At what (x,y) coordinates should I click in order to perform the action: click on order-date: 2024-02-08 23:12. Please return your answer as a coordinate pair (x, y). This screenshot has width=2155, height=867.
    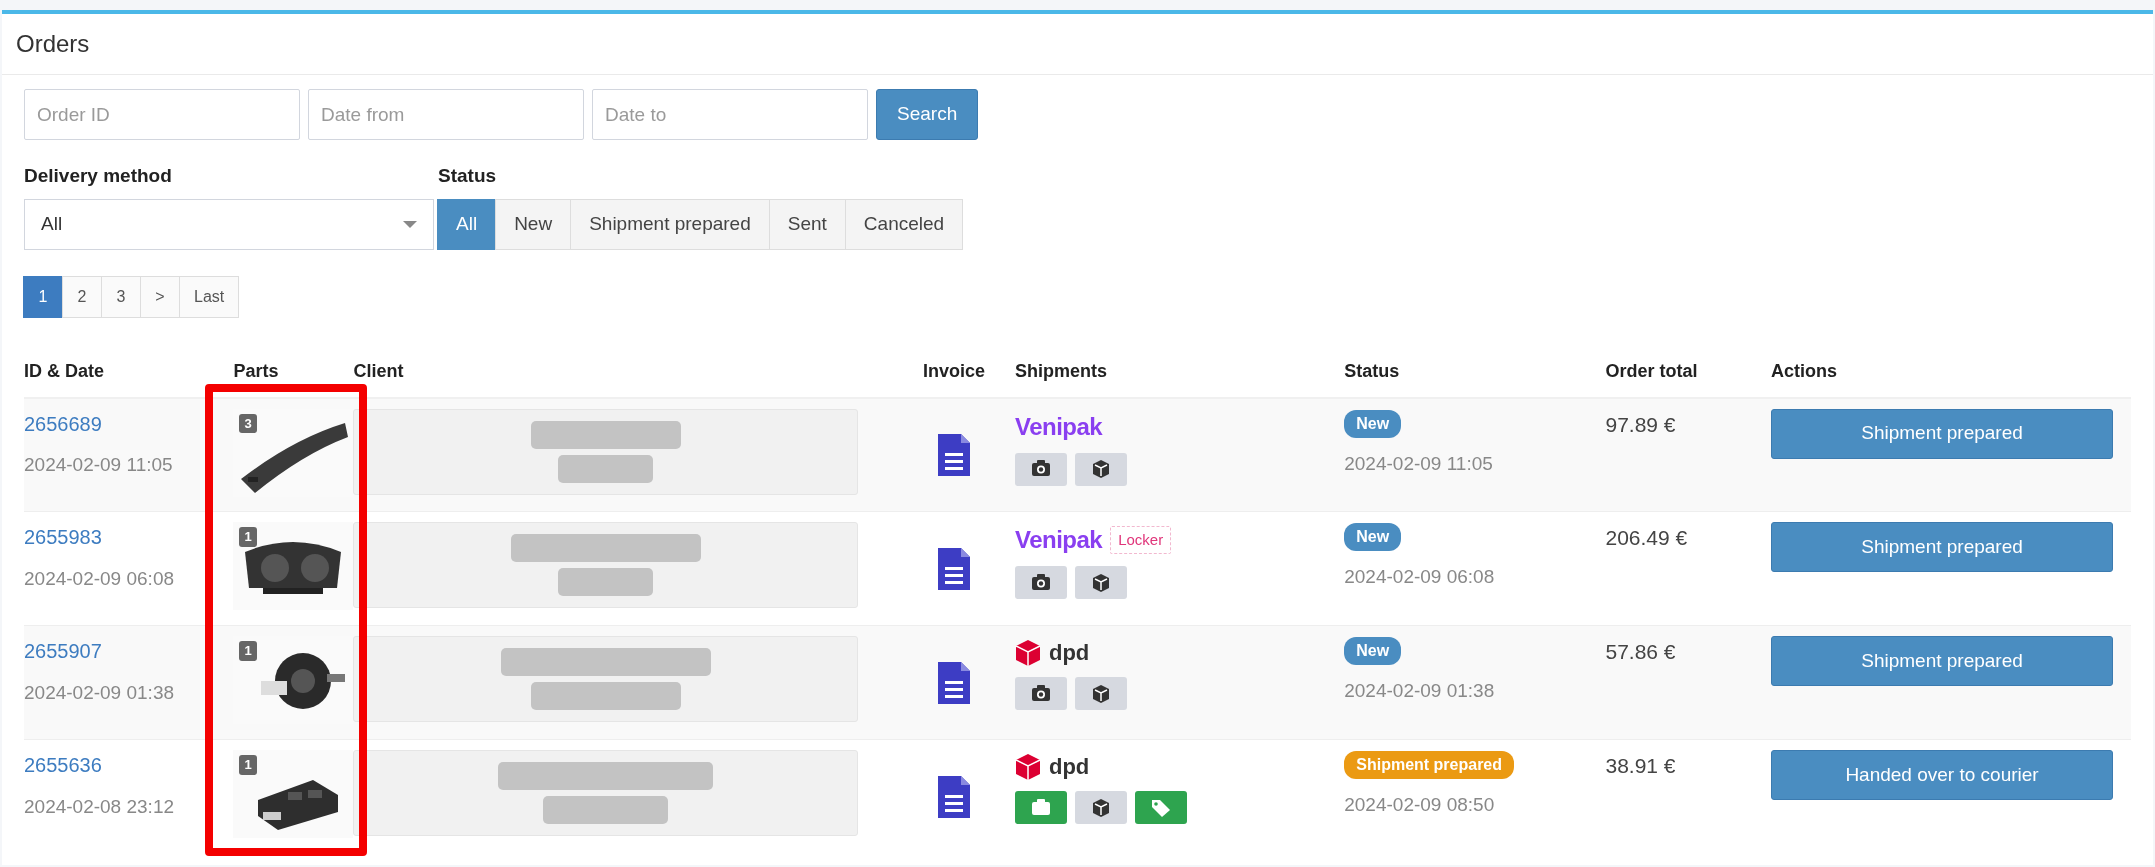
    Looking at the image, I should click on (99, 806).